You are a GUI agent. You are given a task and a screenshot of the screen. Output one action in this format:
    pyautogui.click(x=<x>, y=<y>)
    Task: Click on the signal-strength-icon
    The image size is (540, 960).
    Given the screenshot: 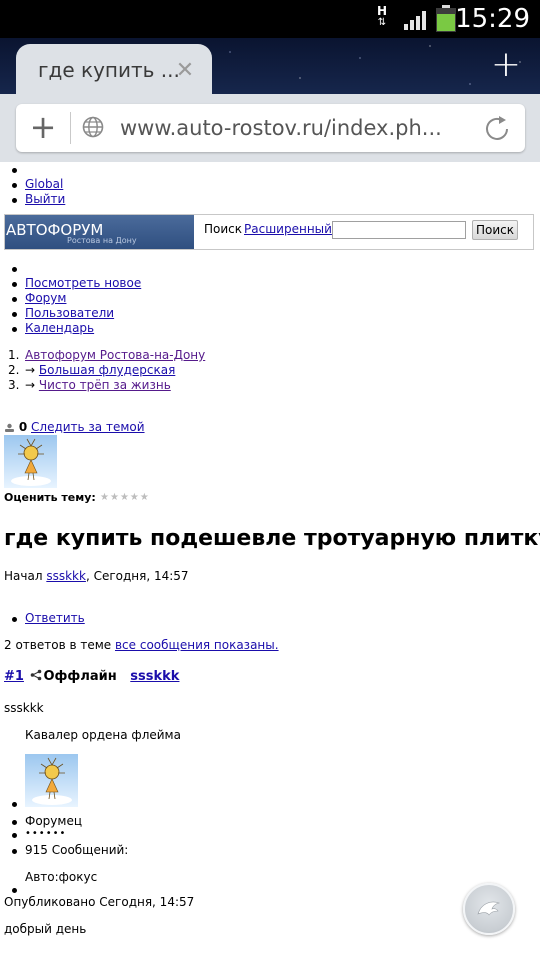 What is the action you would take?
    pyautogui.click(x=415, y=20)
    